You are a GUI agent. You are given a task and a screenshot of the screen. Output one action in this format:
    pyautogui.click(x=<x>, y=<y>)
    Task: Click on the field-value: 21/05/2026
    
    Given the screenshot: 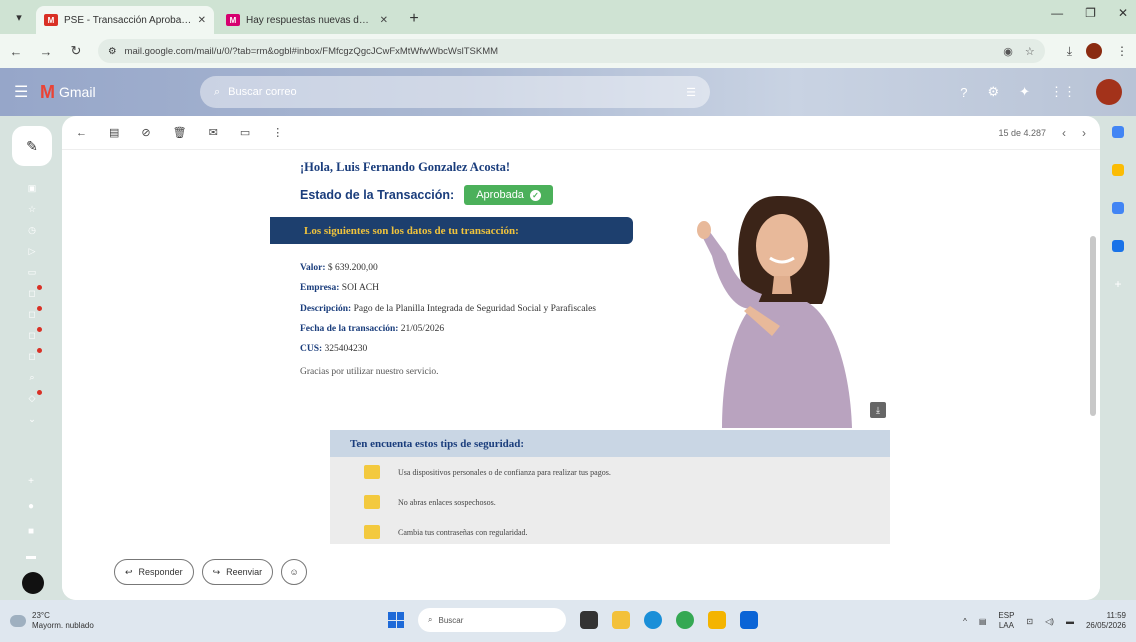 What is the action you would take?
    pyautogui.click(x=422, y=329)
    